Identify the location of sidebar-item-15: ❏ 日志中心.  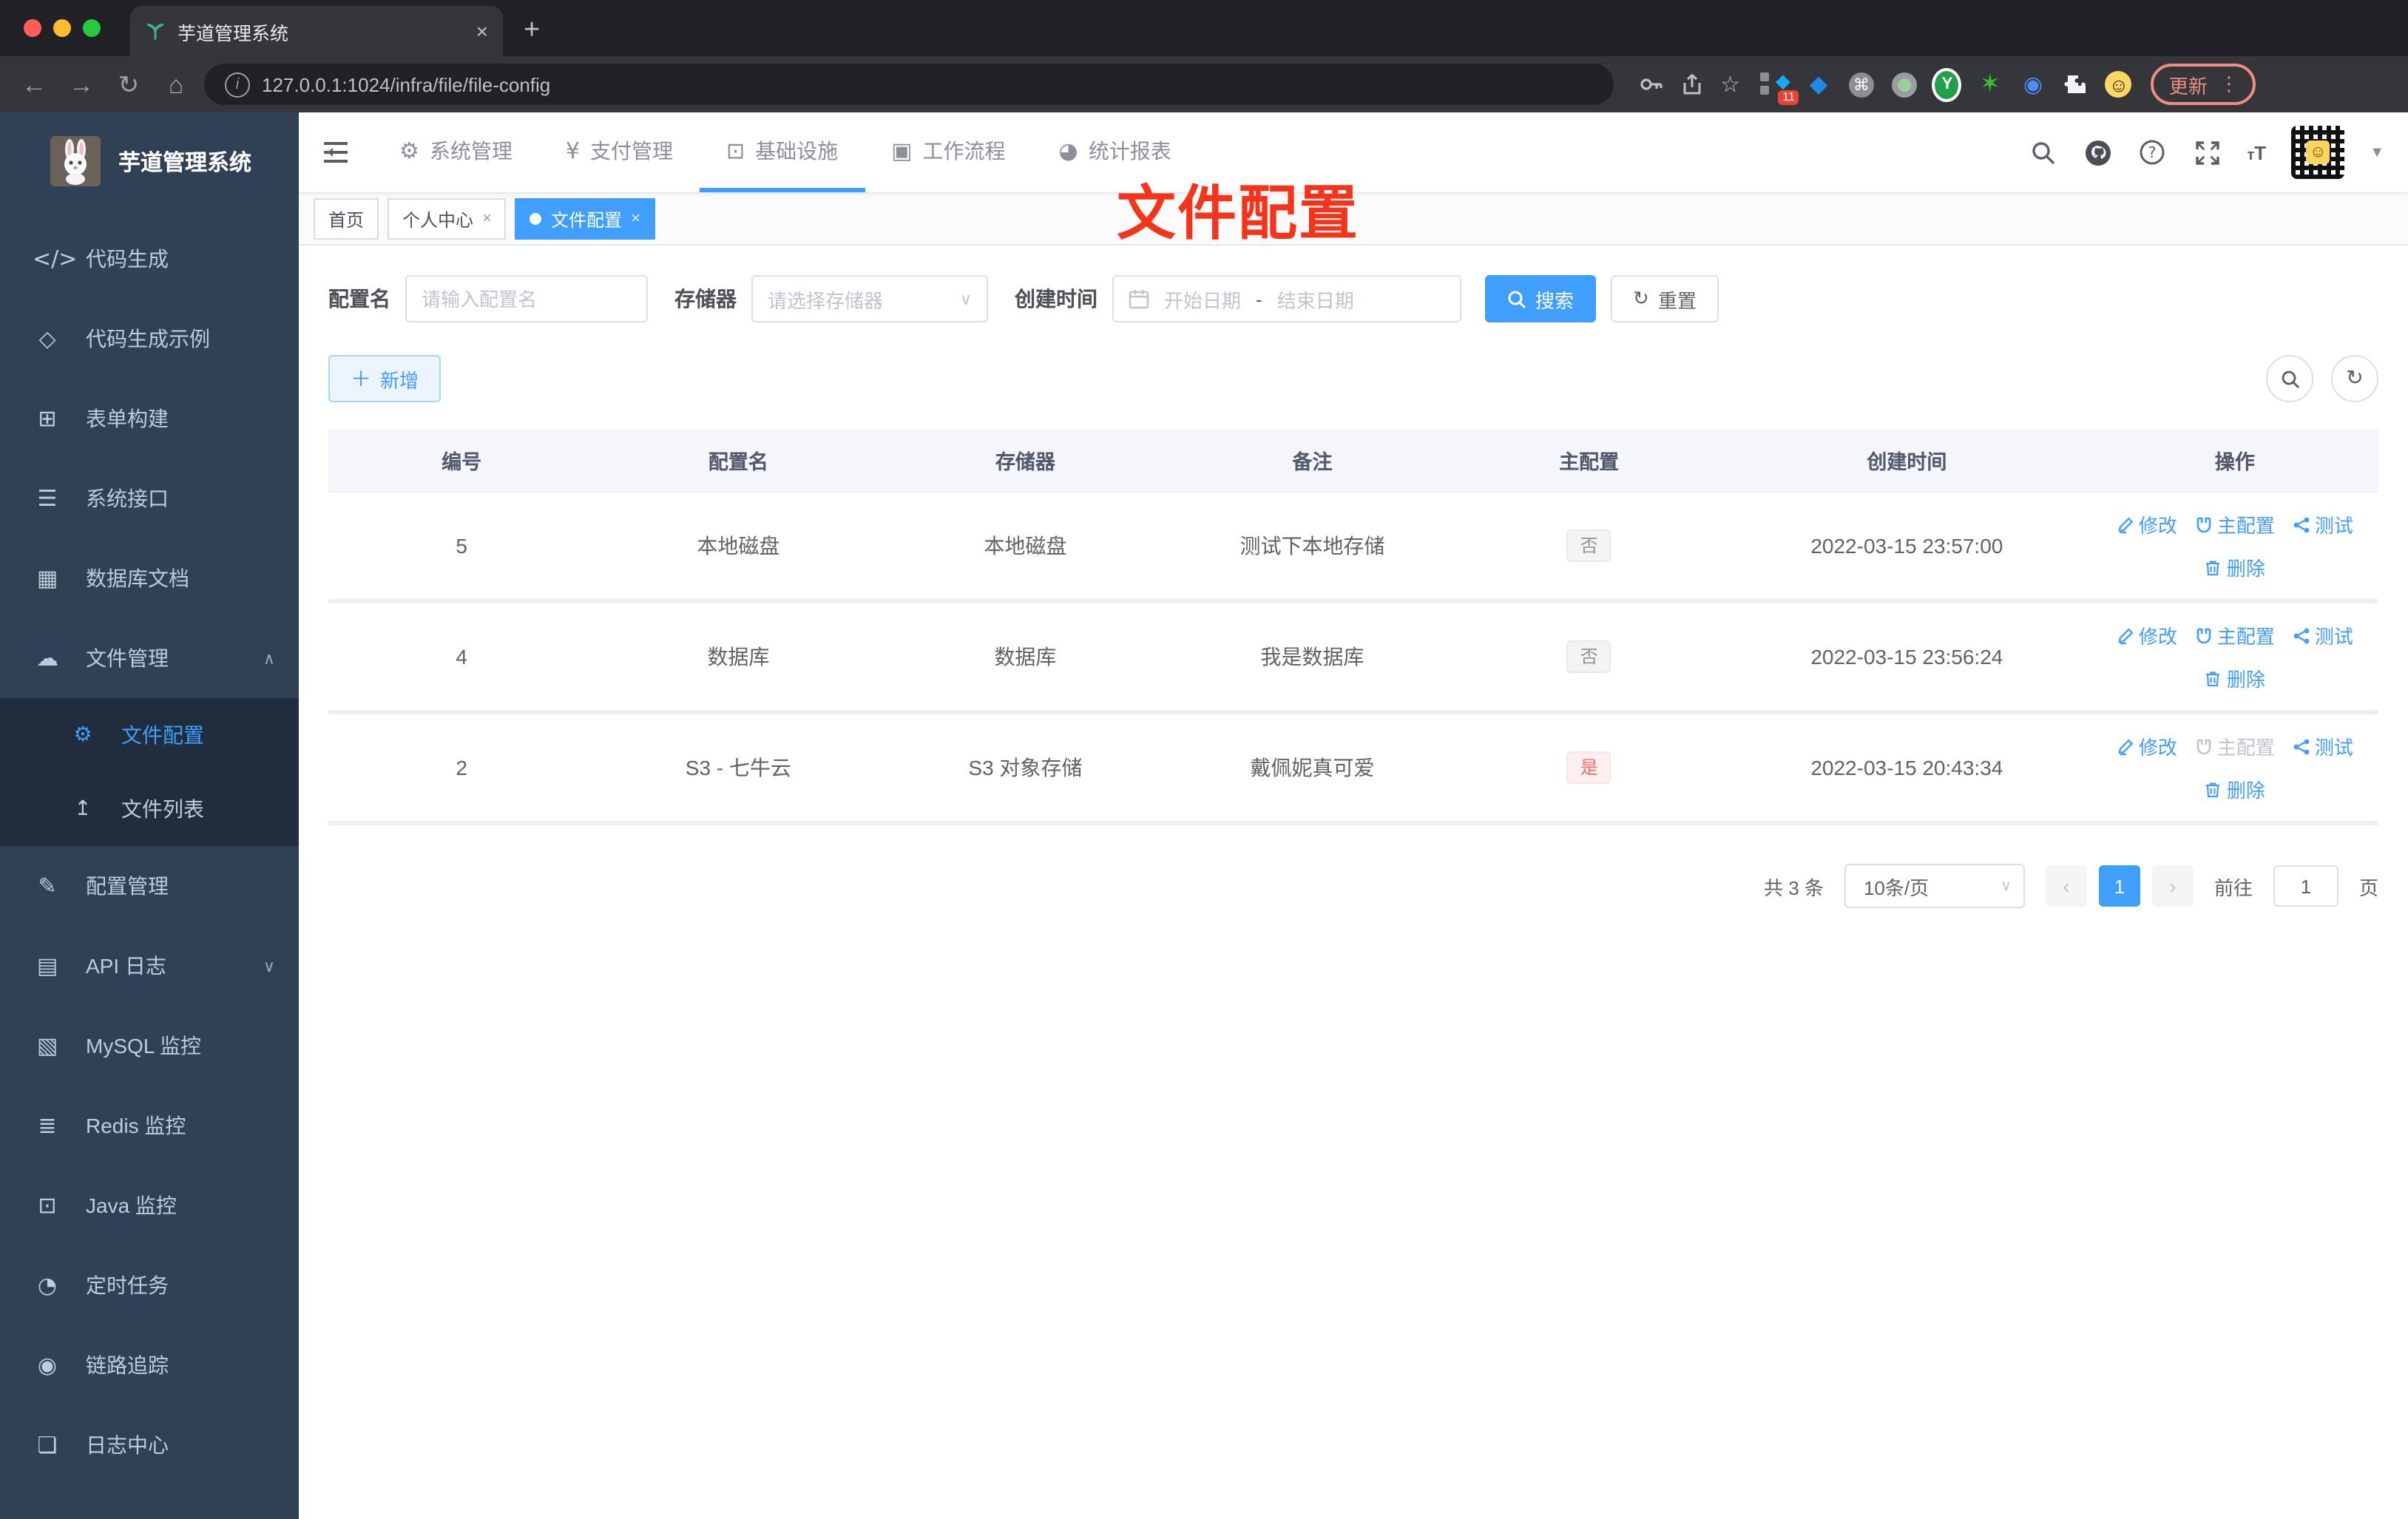
(149, 1445).